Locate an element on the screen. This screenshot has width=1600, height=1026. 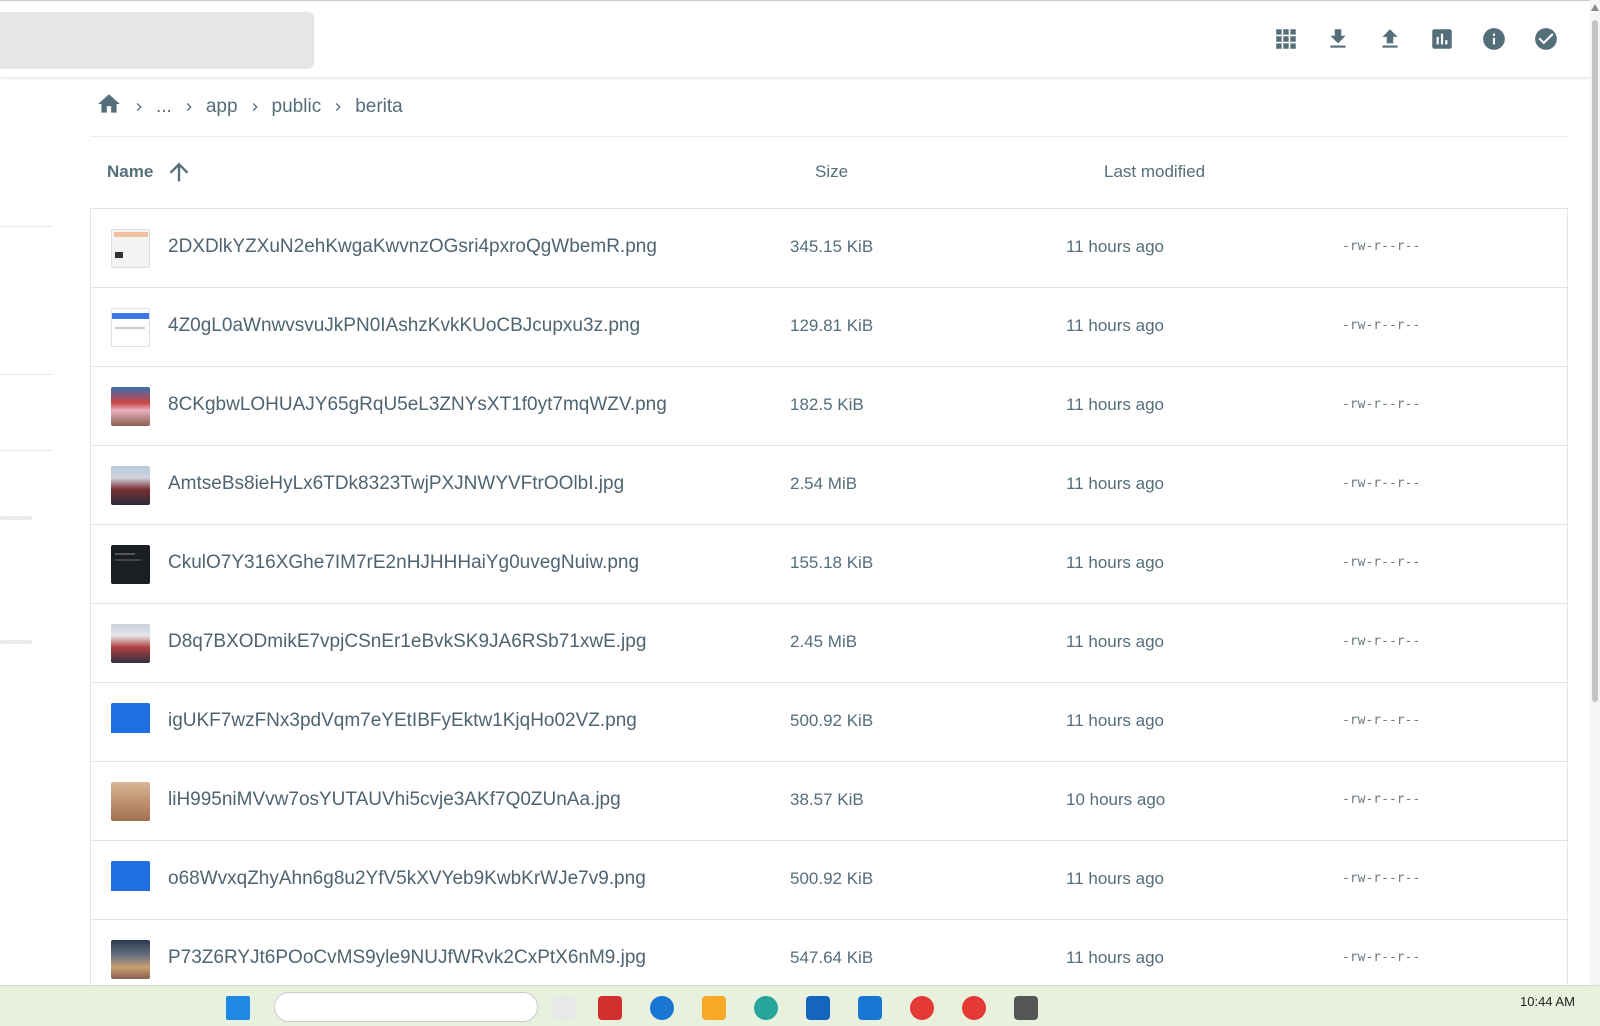
start-icon is located at coordinates (238, 1008).